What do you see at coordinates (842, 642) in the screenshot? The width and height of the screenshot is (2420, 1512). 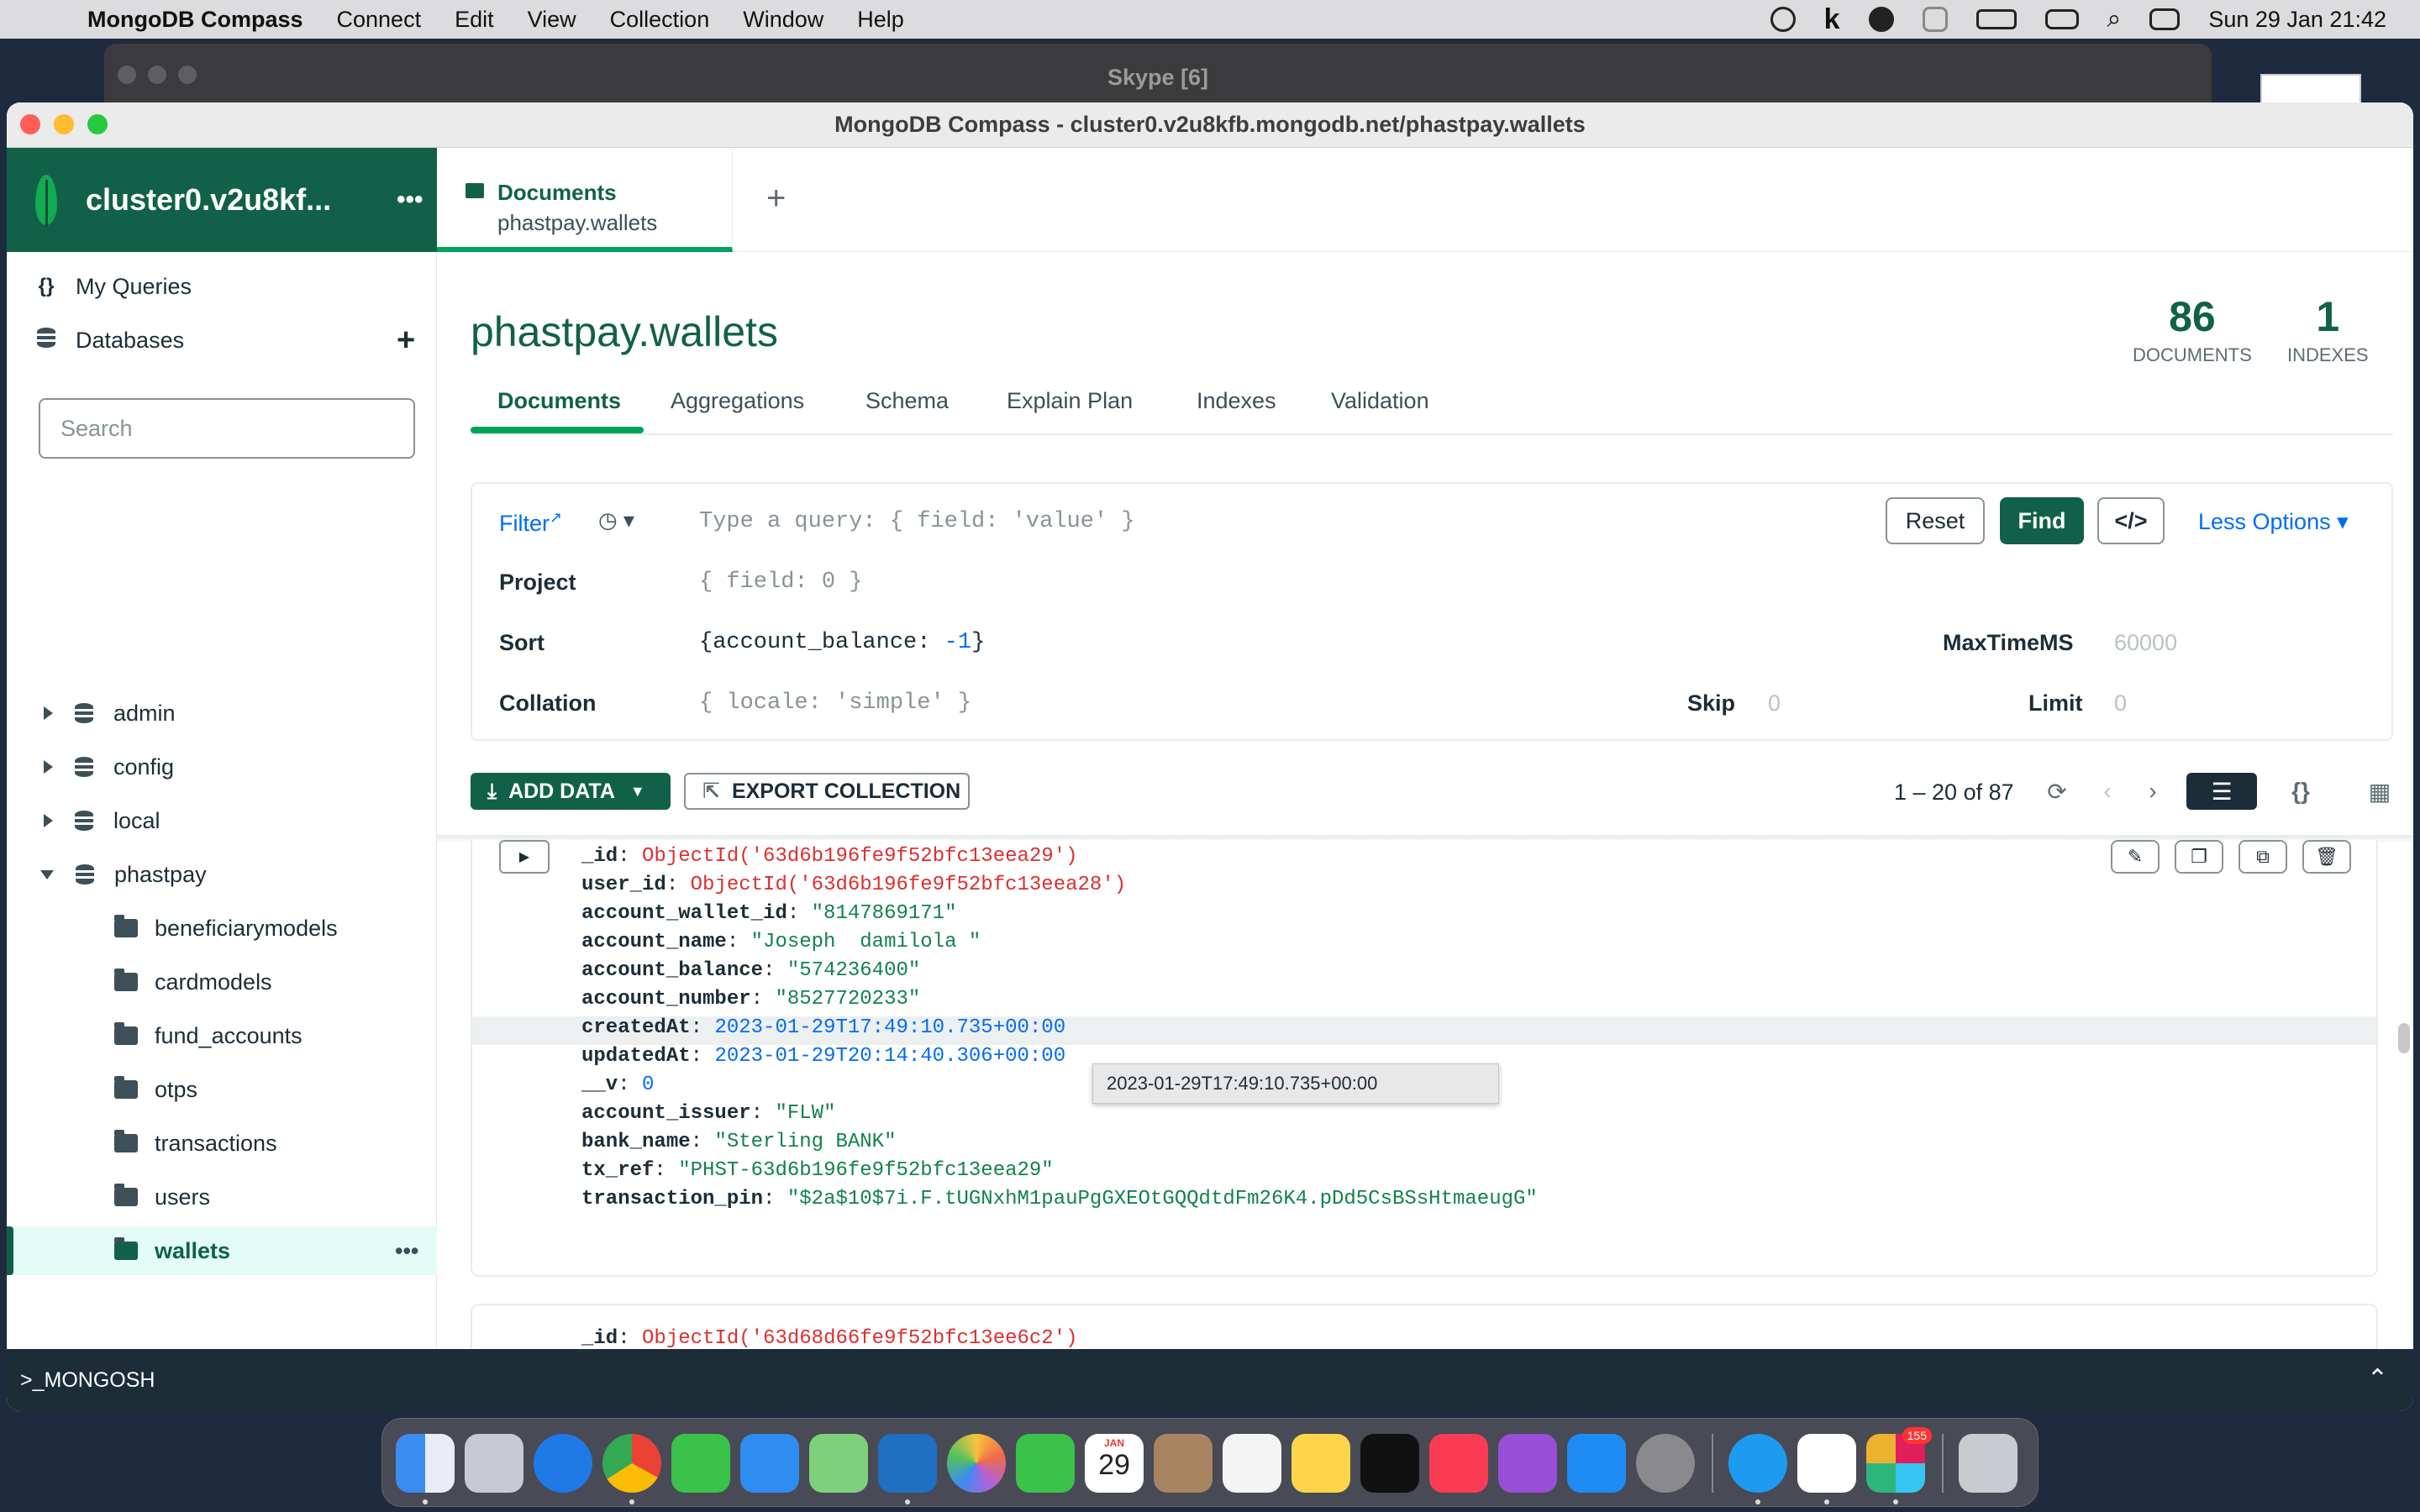 I see `sort-input: {account_balance: -1}` at bounding box center [842, 642].